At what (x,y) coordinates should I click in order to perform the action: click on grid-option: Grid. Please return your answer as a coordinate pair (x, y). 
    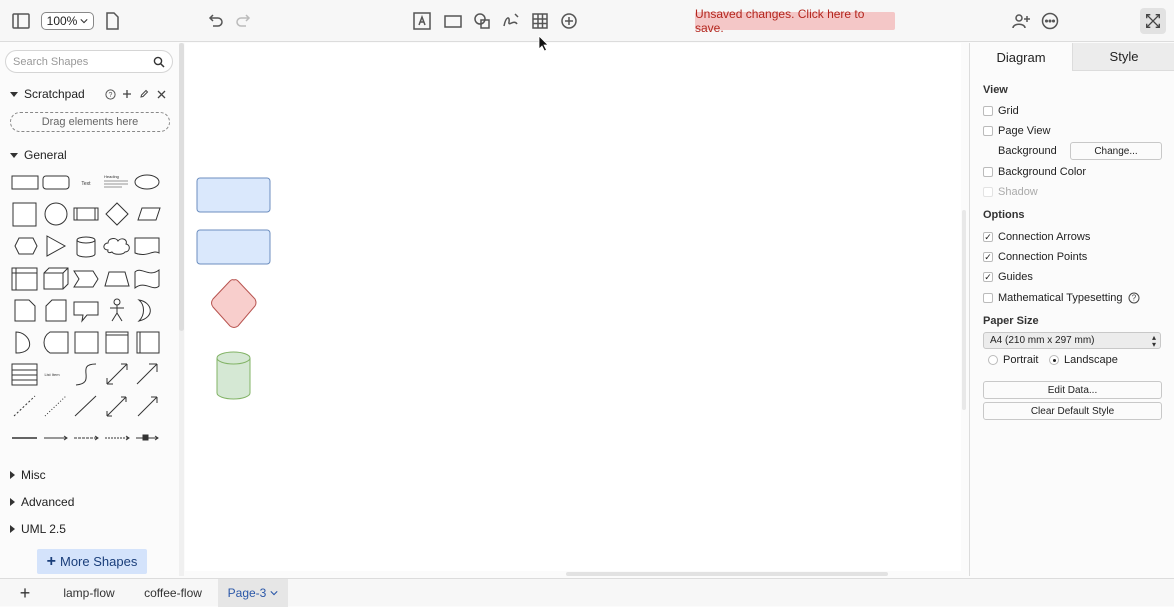
    Looking at the image, I should click on (1001, 111).